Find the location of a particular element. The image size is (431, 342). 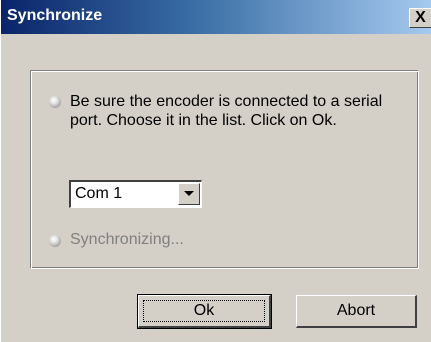

abort-button-label: Abort is located at coordinates (356, 310).